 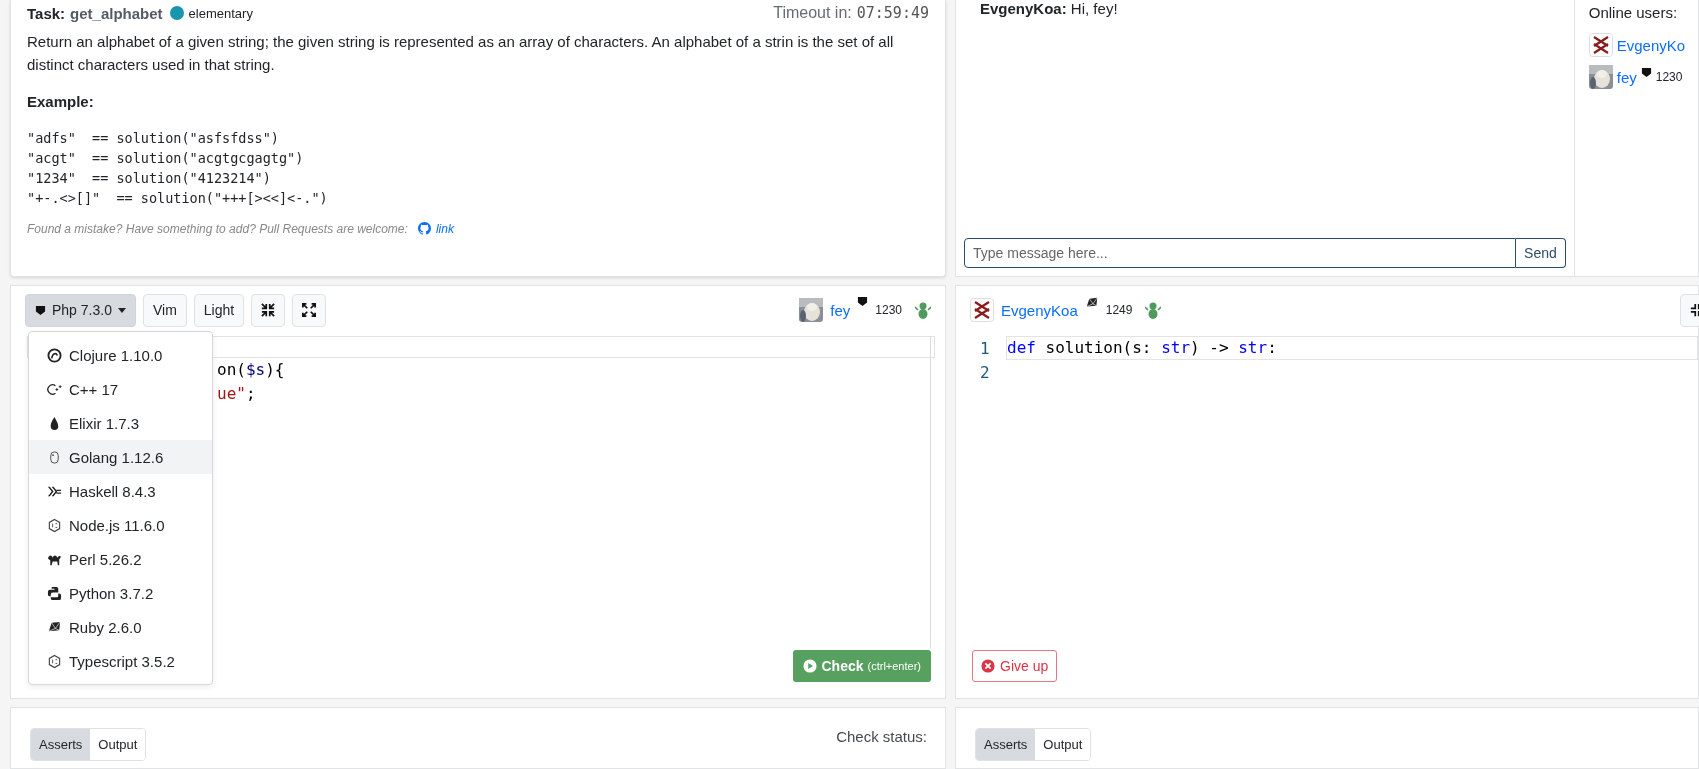 I want to click on timeout-label: Timeout in:, so click(x=812, y=13).